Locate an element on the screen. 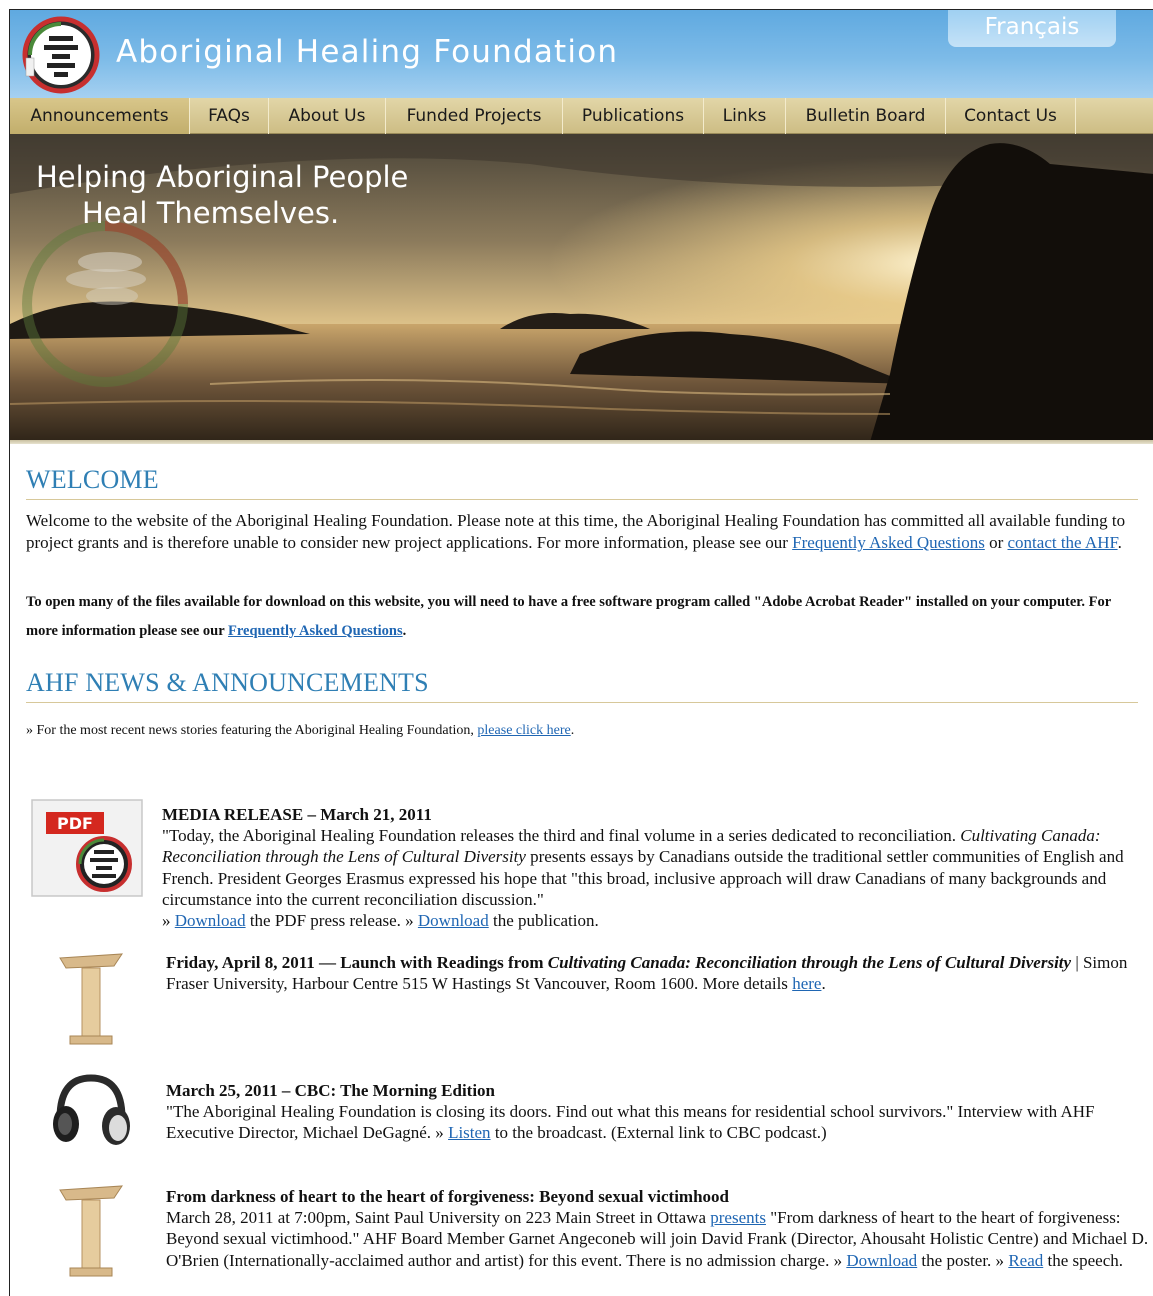  news-text: the PDF press release. » is located at coordinates (331, 921).